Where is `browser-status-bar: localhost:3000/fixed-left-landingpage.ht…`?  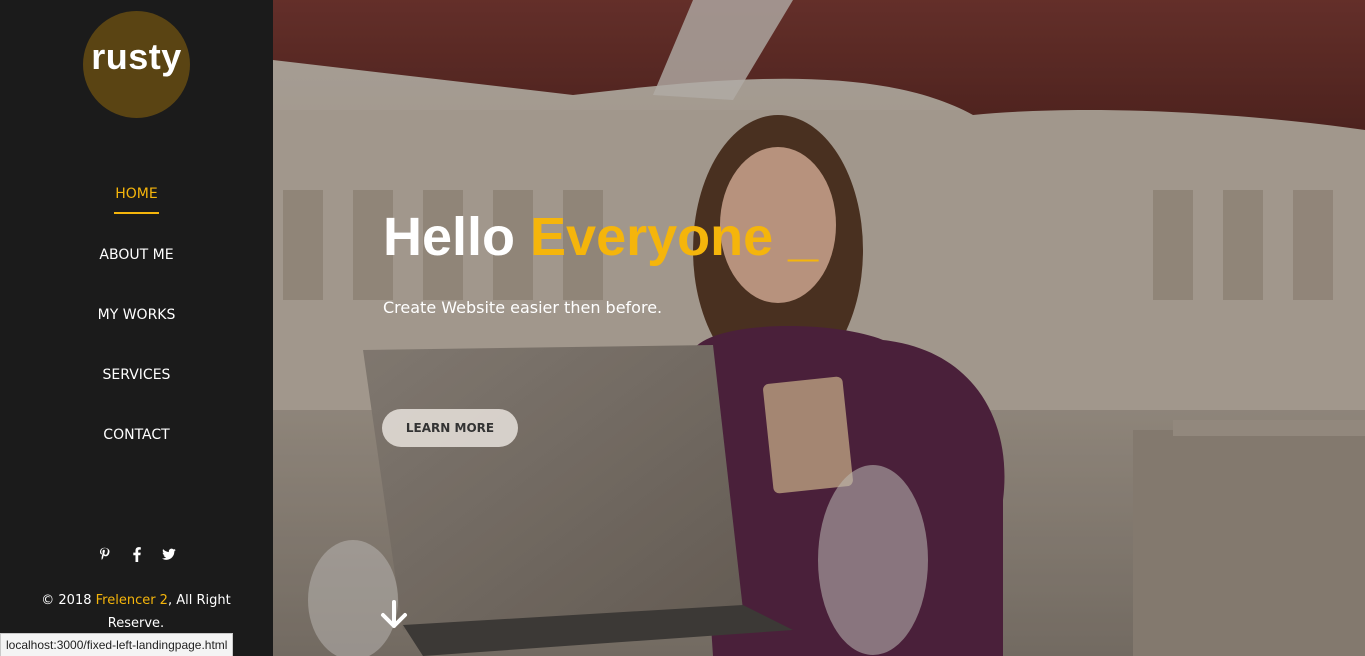 browser-status-bar: localhost:3000/fixed-left-landingpage.ht… is located at coordinates (117, 644).